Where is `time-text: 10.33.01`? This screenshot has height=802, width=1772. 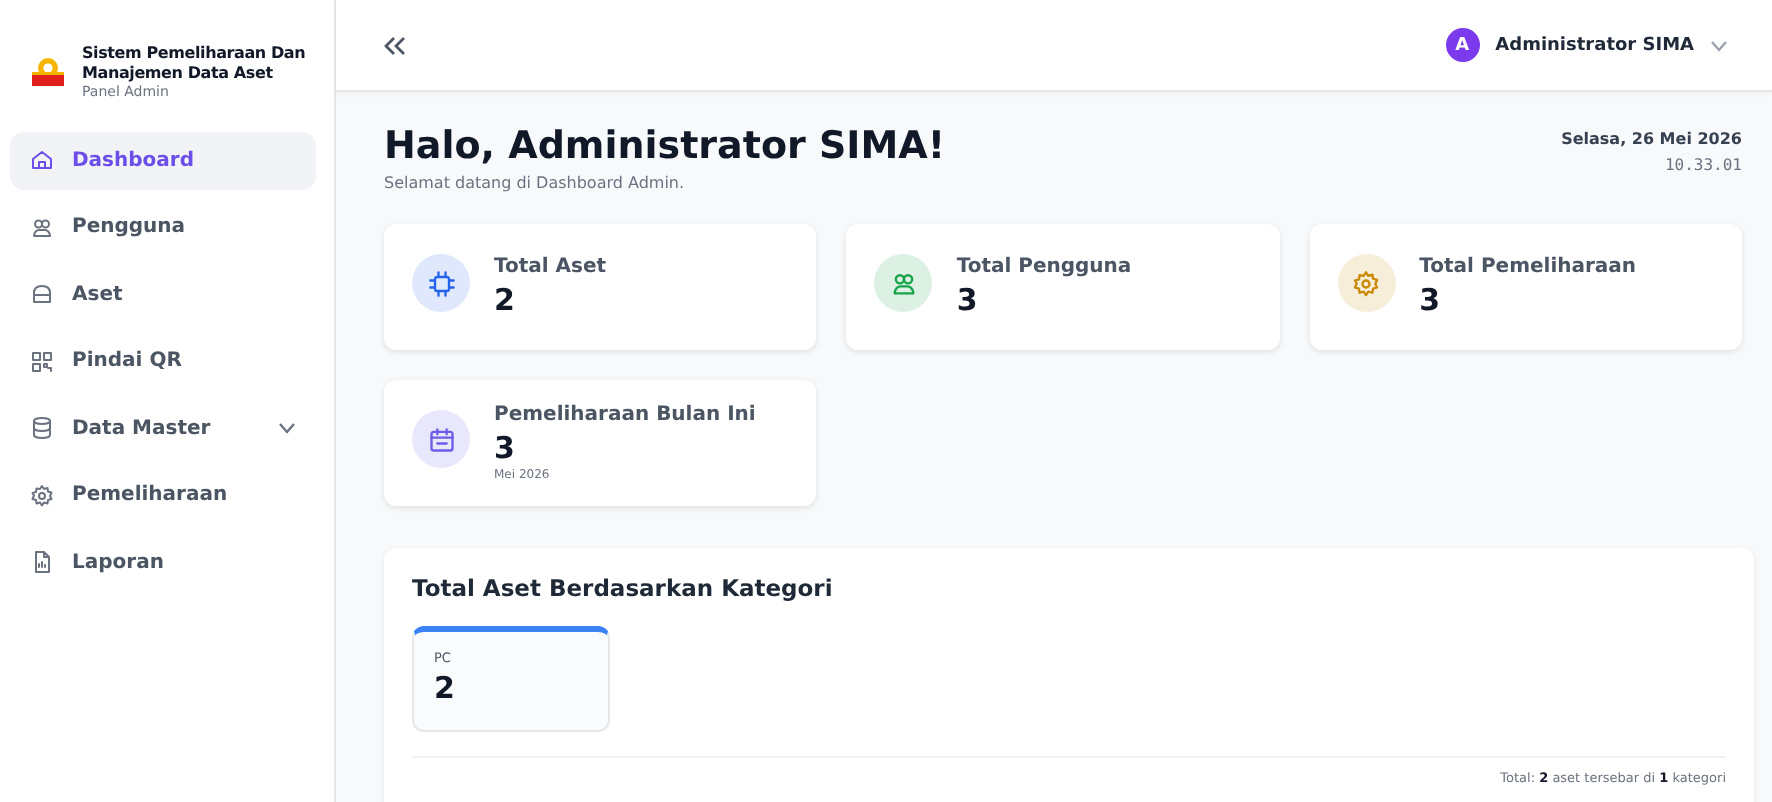
time-text: 10.33.01 is located at coordinates (1702, 165).